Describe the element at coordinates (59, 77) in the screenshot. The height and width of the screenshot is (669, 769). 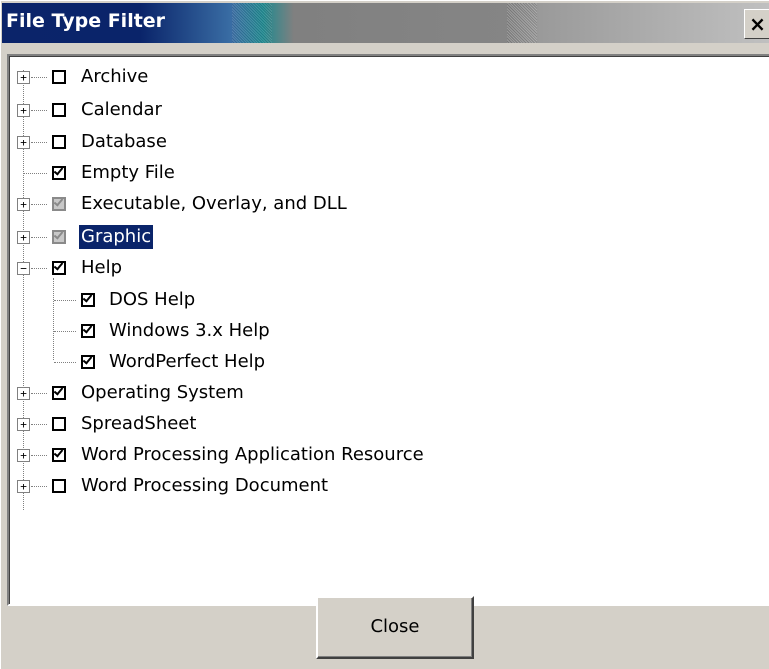
I see `archive-checkbox` at that location.